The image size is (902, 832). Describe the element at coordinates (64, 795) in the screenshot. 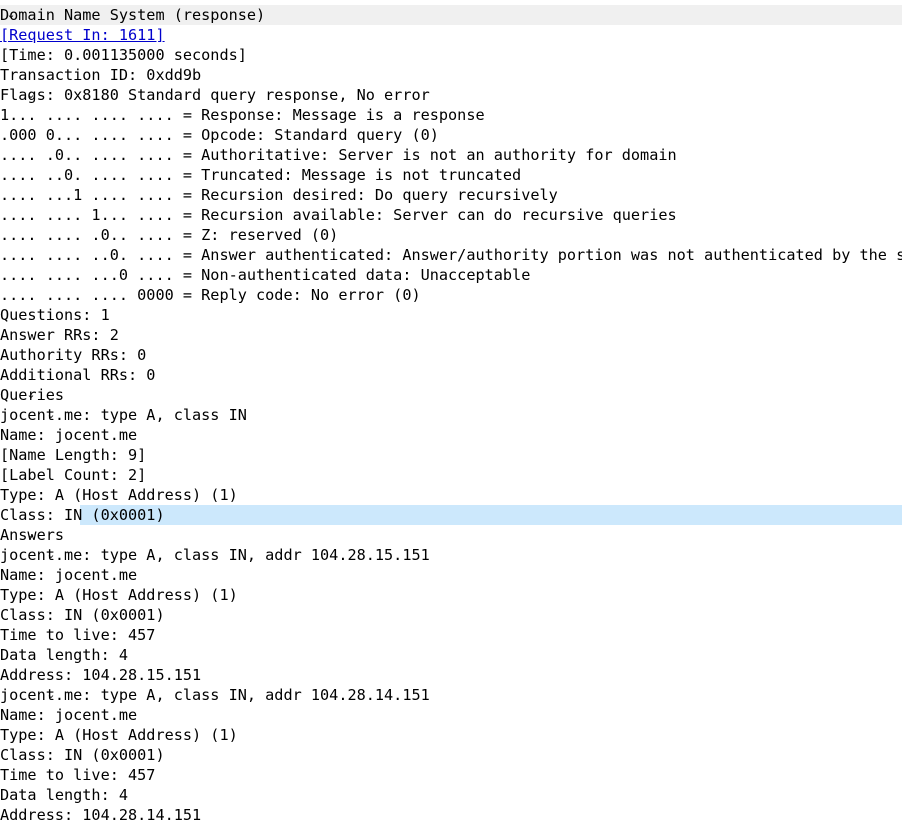

I see `detail-label-answer2-data-length: Data length: 4` at that location.